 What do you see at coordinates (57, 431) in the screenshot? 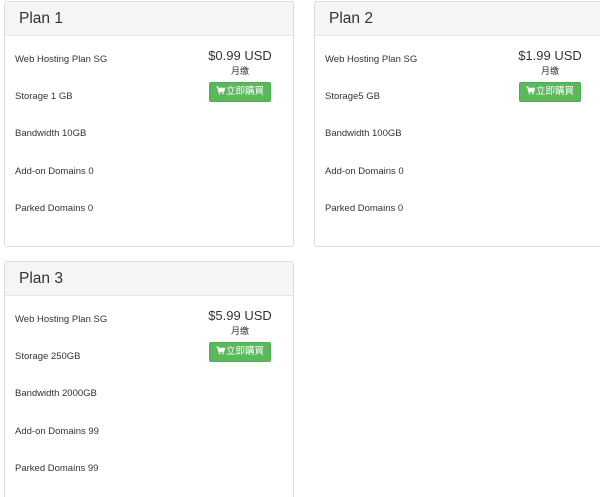
I see `plan-feature-addon-domains: Add-on Domains 99` at bounding box center [57, 431].